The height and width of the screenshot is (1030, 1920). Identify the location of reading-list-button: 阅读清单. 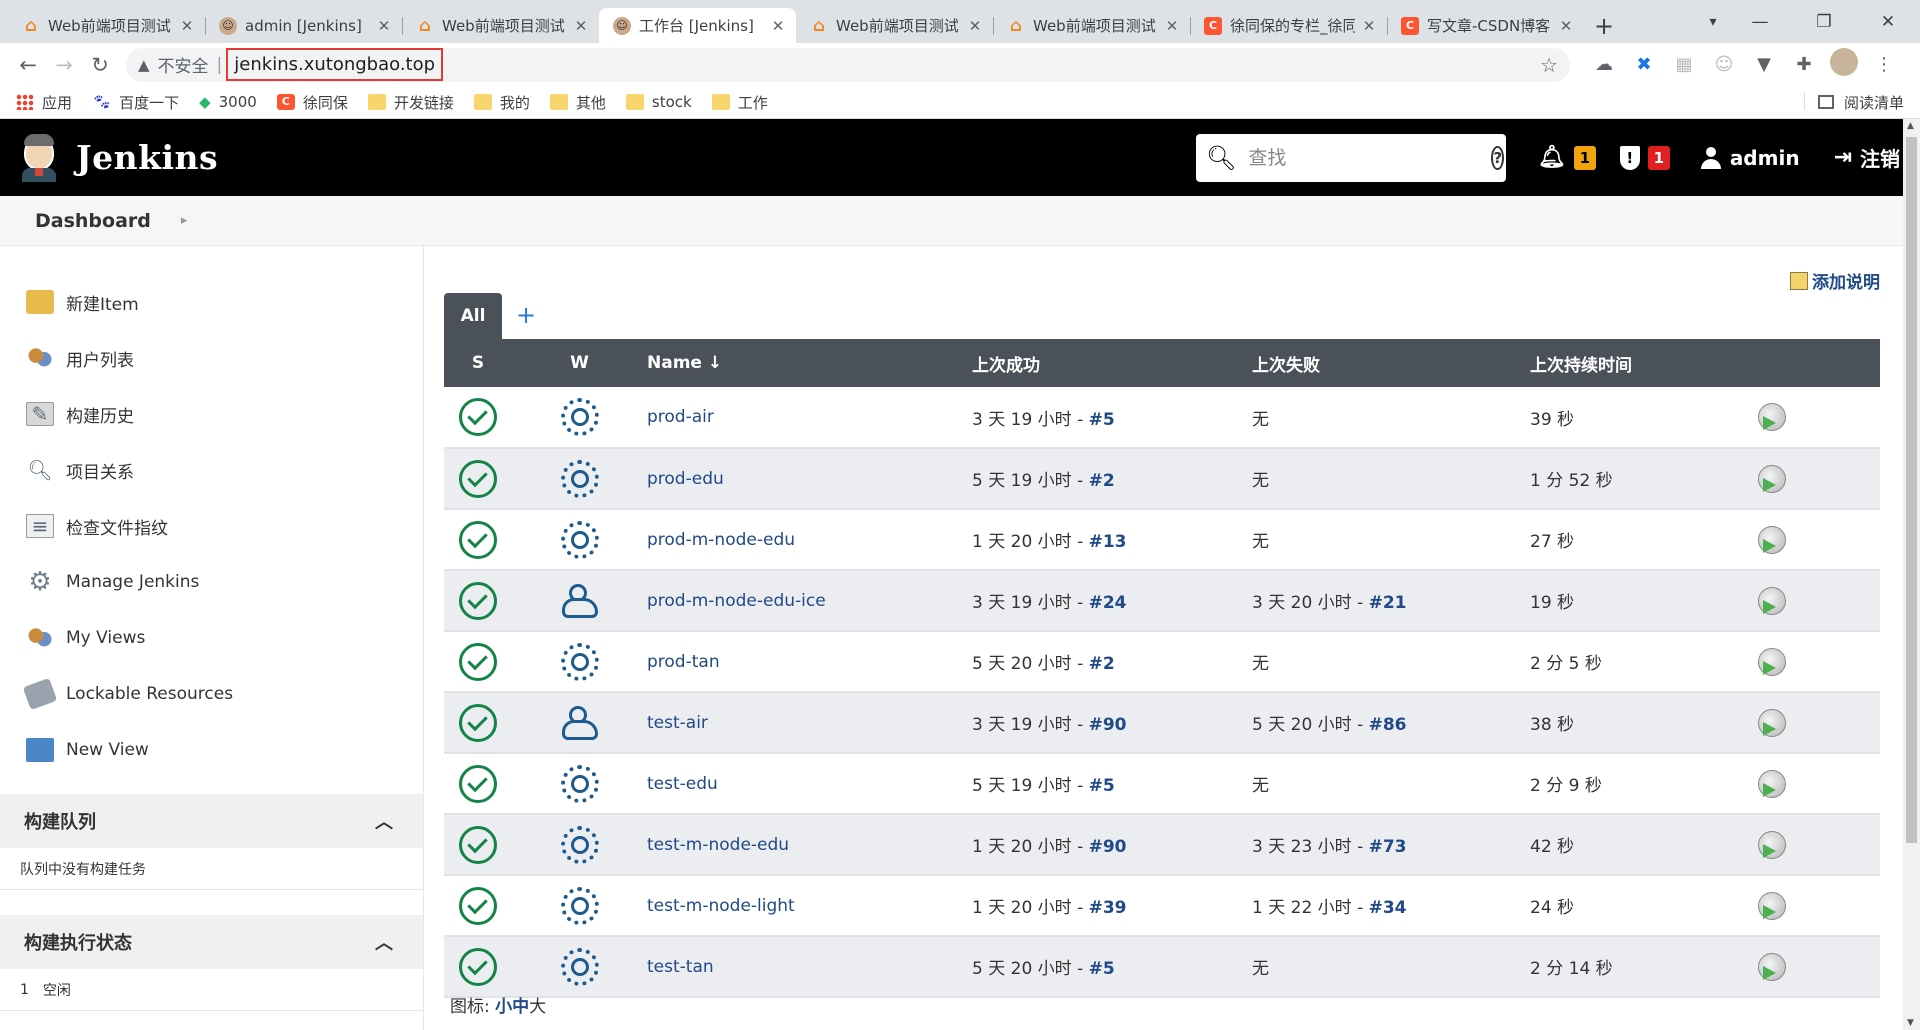
(1853, 102).